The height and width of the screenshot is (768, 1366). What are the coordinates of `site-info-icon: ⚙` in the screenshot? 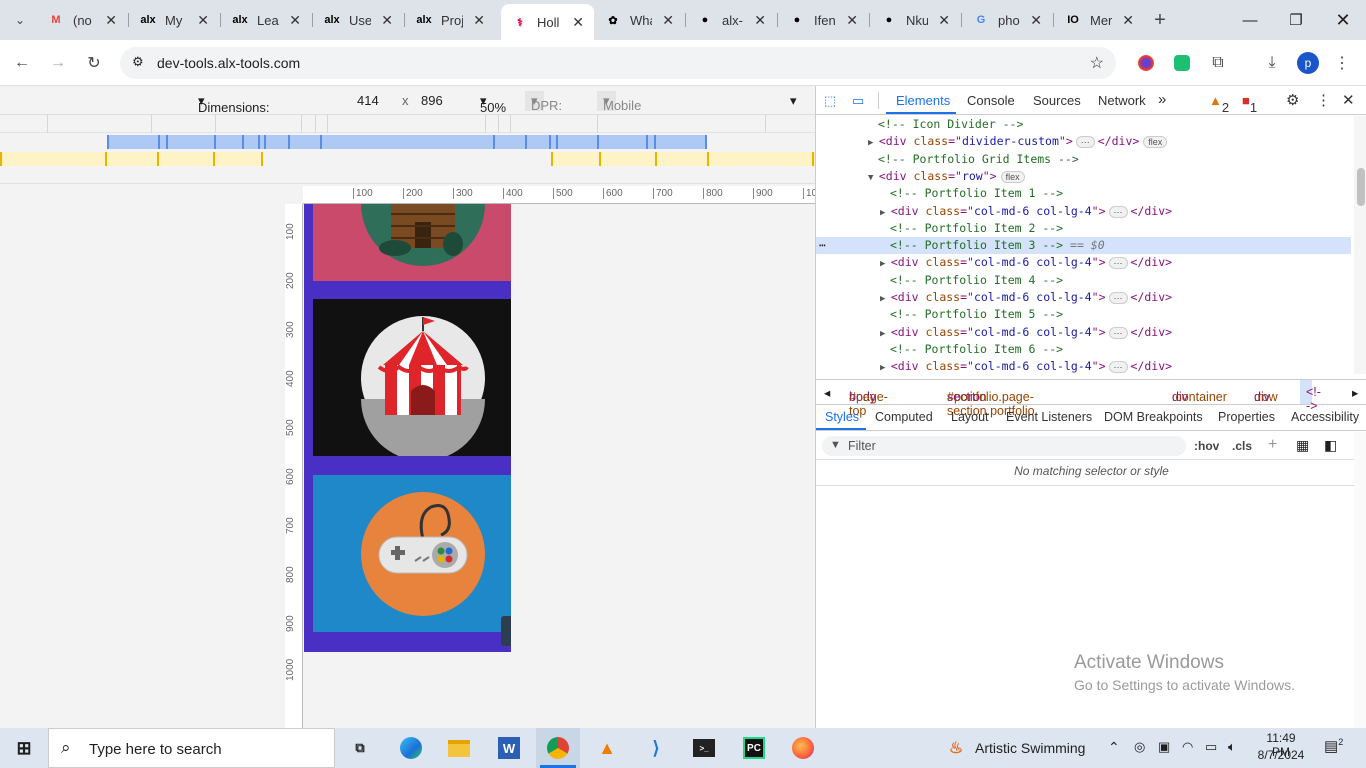 It's located at (138, 62).